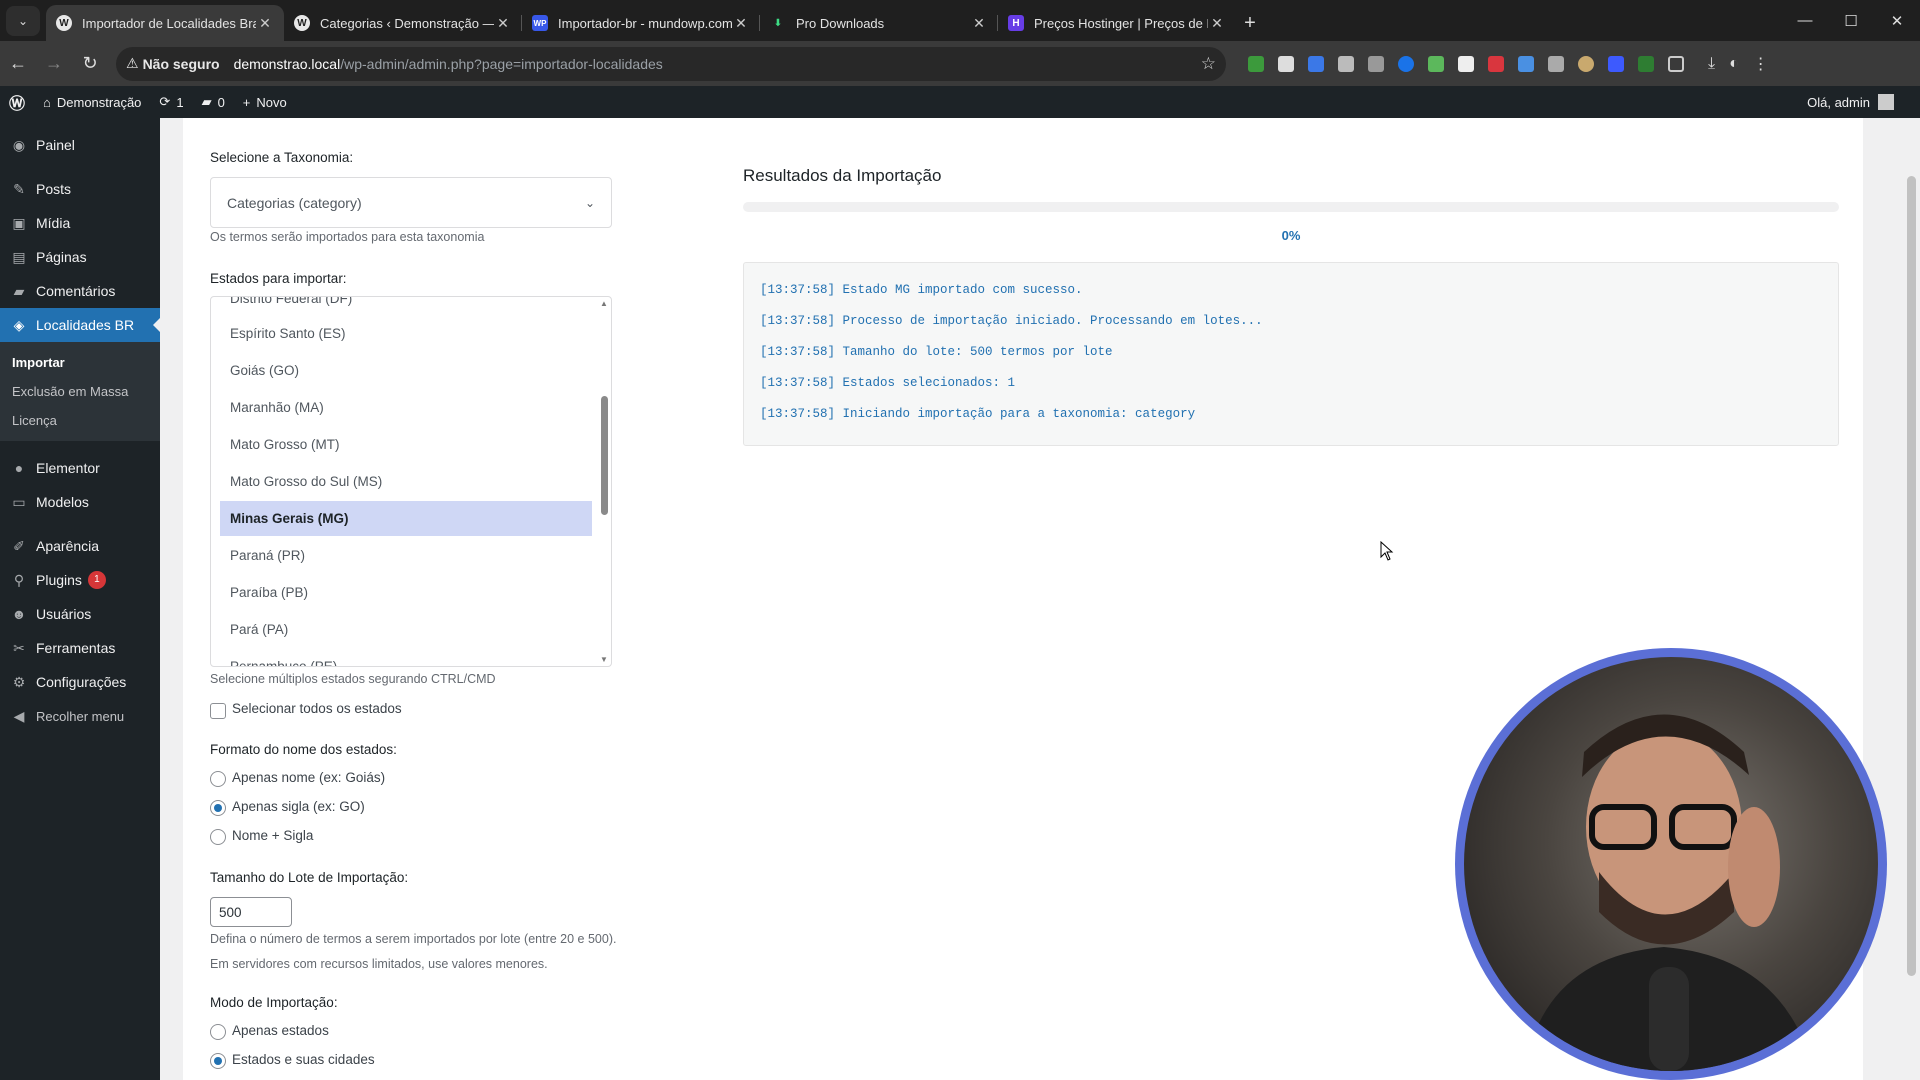 This screenshot has height=1080, width=1920. I want to click on sidebar-item-usuarios: ☻ Usuários, so click(80, 614).